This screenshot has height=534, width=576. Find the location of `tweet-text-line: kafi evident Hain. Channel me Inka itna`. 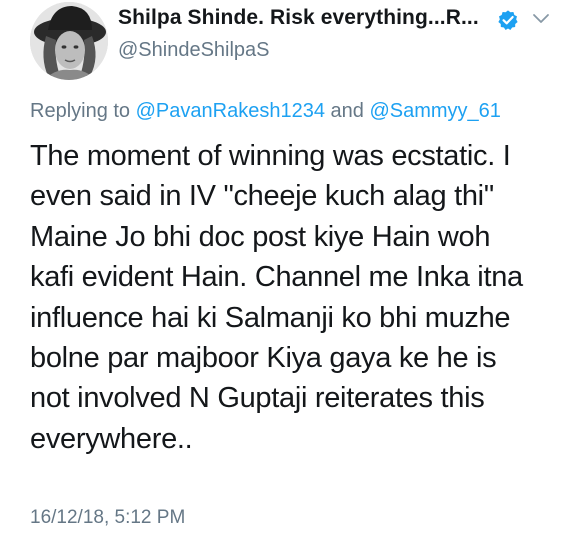

tweet-text-line: kafi evident Hain. Channel me Inka itna is located at coordinates (276, 277).